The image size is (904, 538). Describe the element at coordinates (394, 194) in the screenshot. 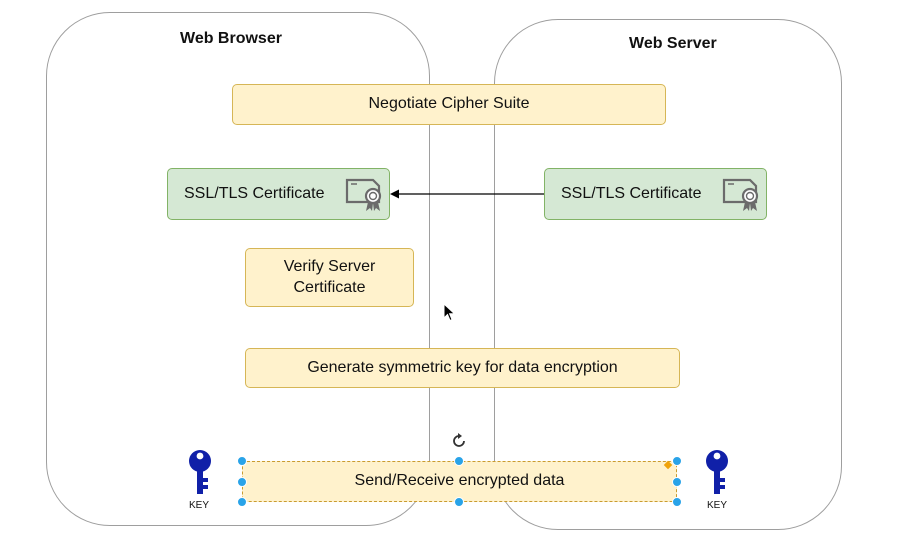

I see `certificate-arrow-head` at that location.